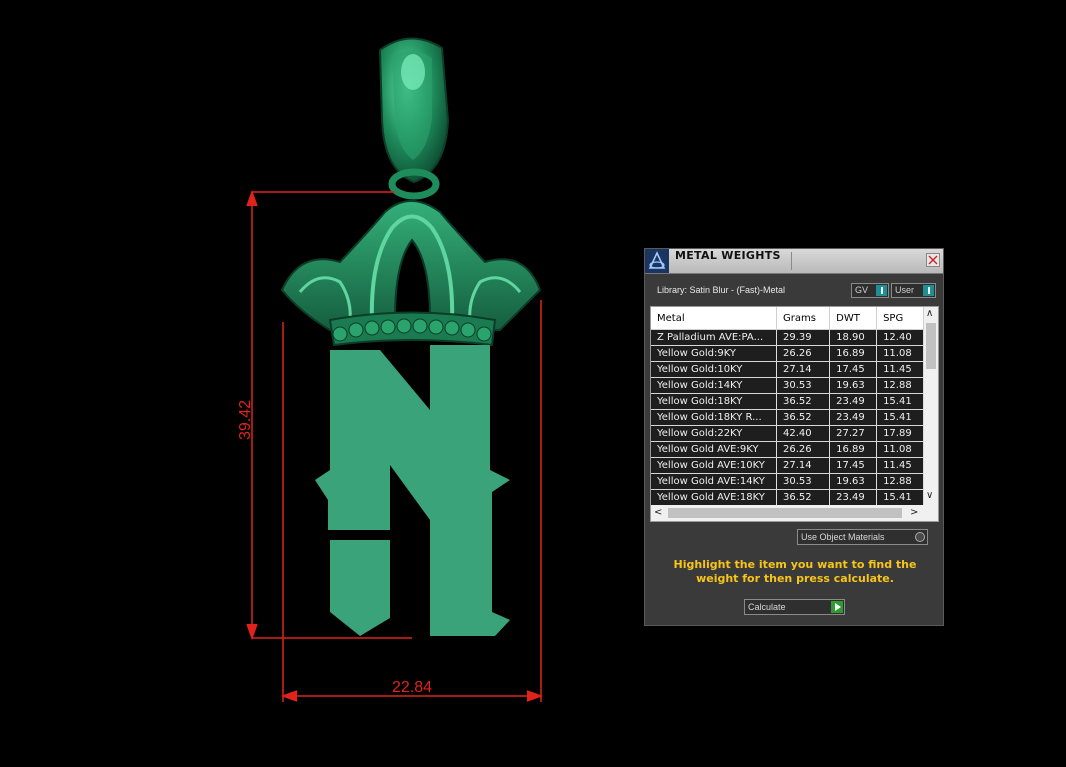 The width and height of the screenshot is (1066, 767). What do you see at coordinates (412, 687) in the screenshot?
I see `width-dimension-label: 22.84` at bounding box center [412, 687].